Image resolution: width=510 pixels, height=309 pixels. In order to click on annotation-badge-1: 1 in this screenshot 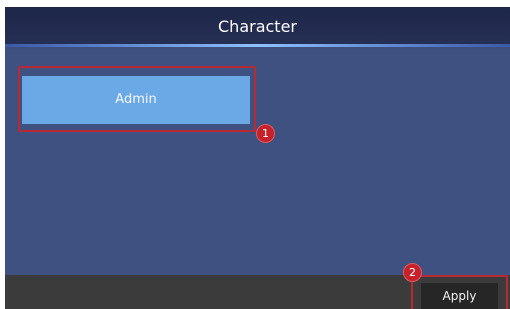, I will do `click(265, 133)`.